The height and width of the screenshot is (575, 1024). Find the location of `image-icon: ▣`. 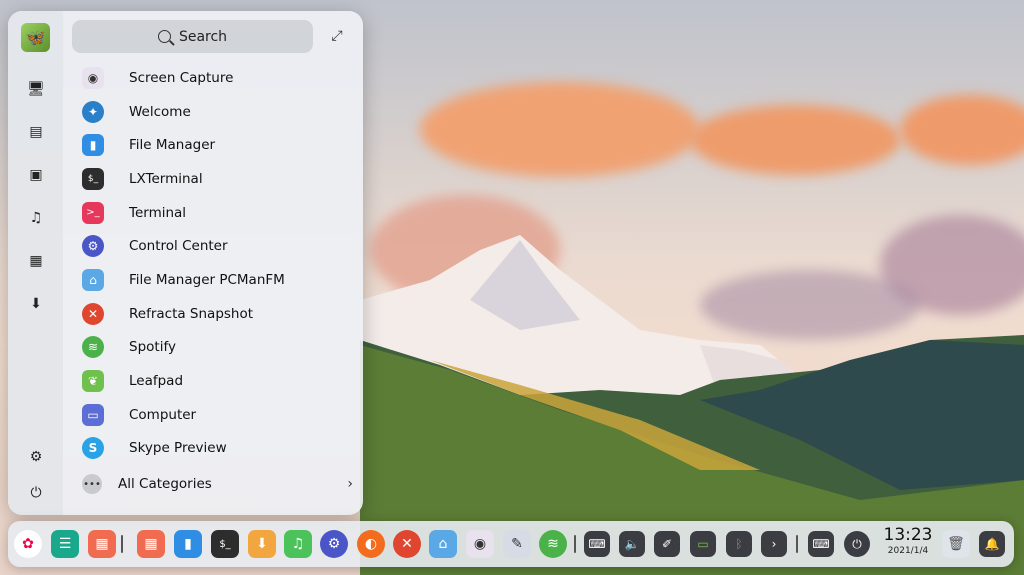

image-icon: ▣ is located at coordinates (36, 175).